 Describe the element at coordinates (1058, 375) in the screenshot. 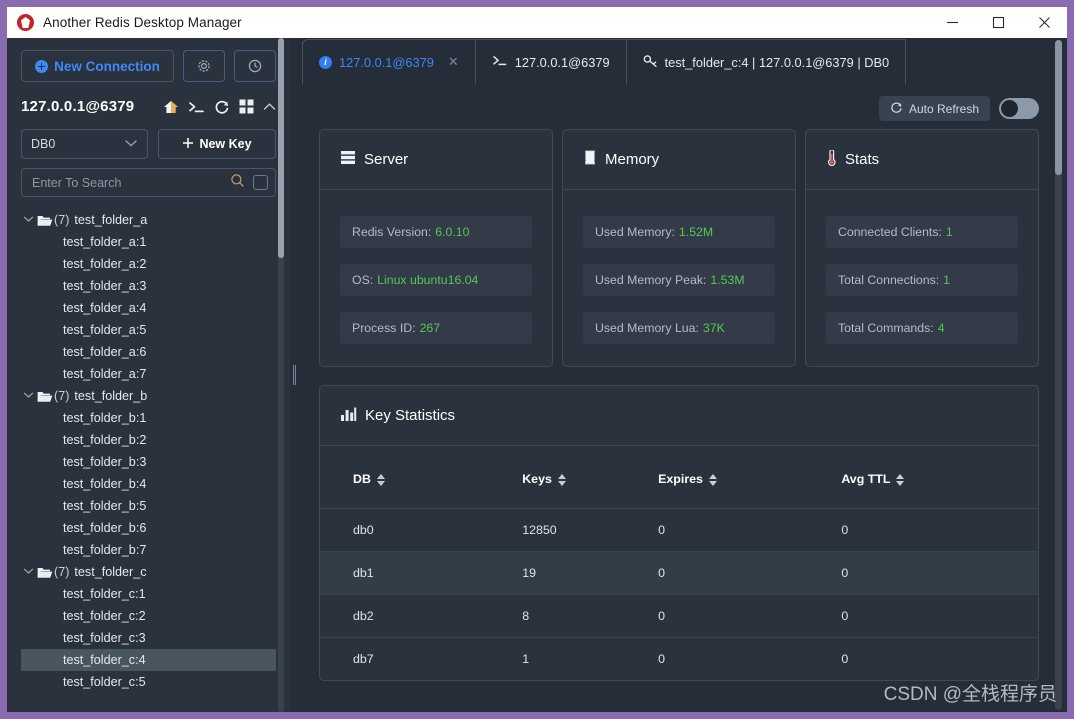

I see `content-scrollbar-track` at that location.